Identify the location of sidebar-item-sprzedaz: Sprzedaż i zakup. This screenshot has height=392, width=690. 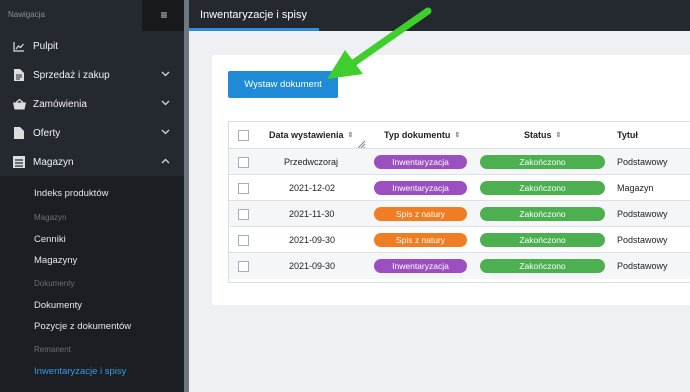
(92, 75).